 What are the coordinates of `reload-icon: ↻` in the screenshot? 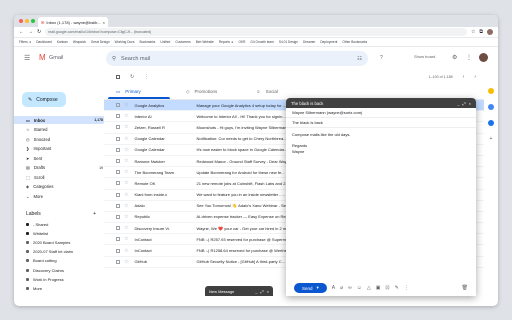 It's located at (39, 32).